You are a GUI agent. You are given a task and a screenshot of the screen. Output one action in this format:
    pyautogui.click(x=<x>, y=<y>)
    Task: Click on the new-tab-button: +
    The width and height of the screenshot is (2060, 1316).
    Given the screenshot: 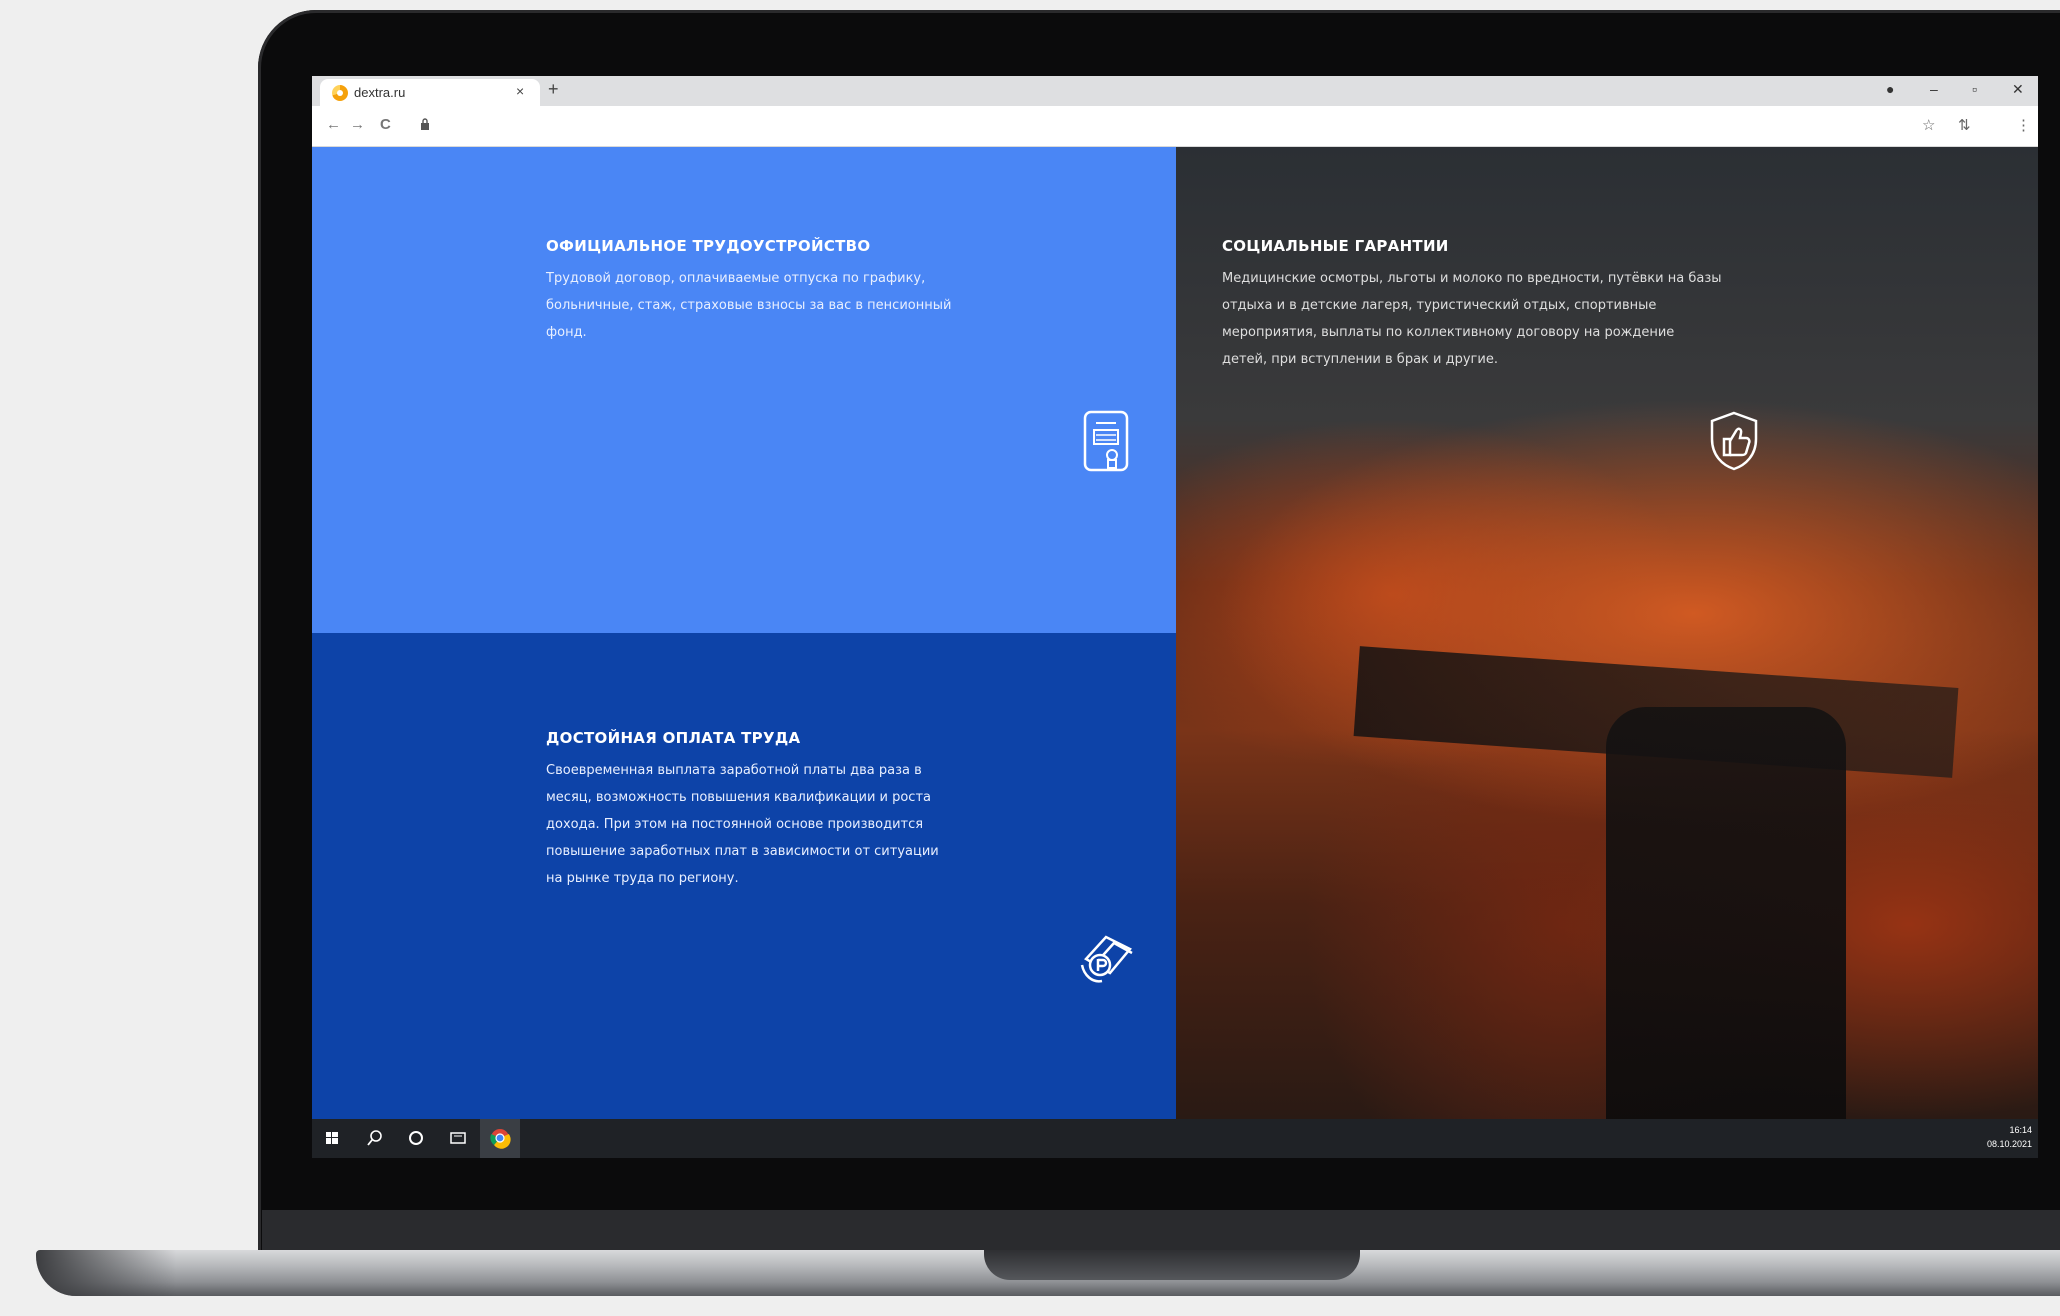 What is the action you would take?
    pyautogui.click(x=553, y=89)
    